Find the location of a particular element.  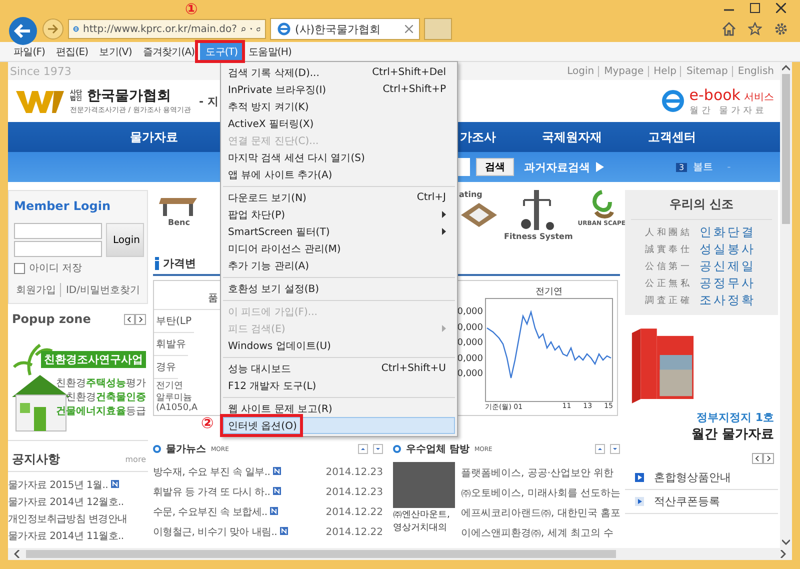

news-item: 이형철근, 비수기 맞아 내림.. is located at coordinates (220, 532).